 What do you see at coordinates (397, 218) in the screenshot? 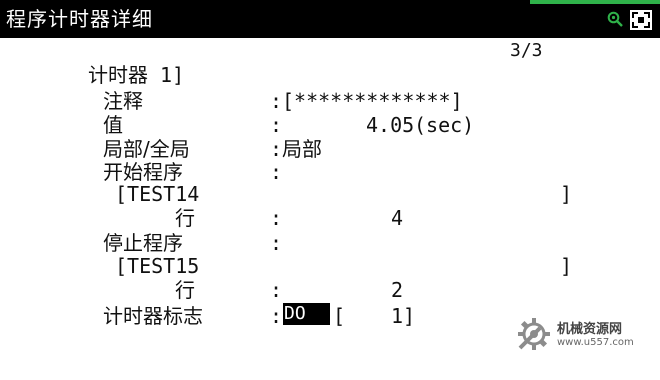
I see `start-line-value: 4` at bounding box center [397, 218].